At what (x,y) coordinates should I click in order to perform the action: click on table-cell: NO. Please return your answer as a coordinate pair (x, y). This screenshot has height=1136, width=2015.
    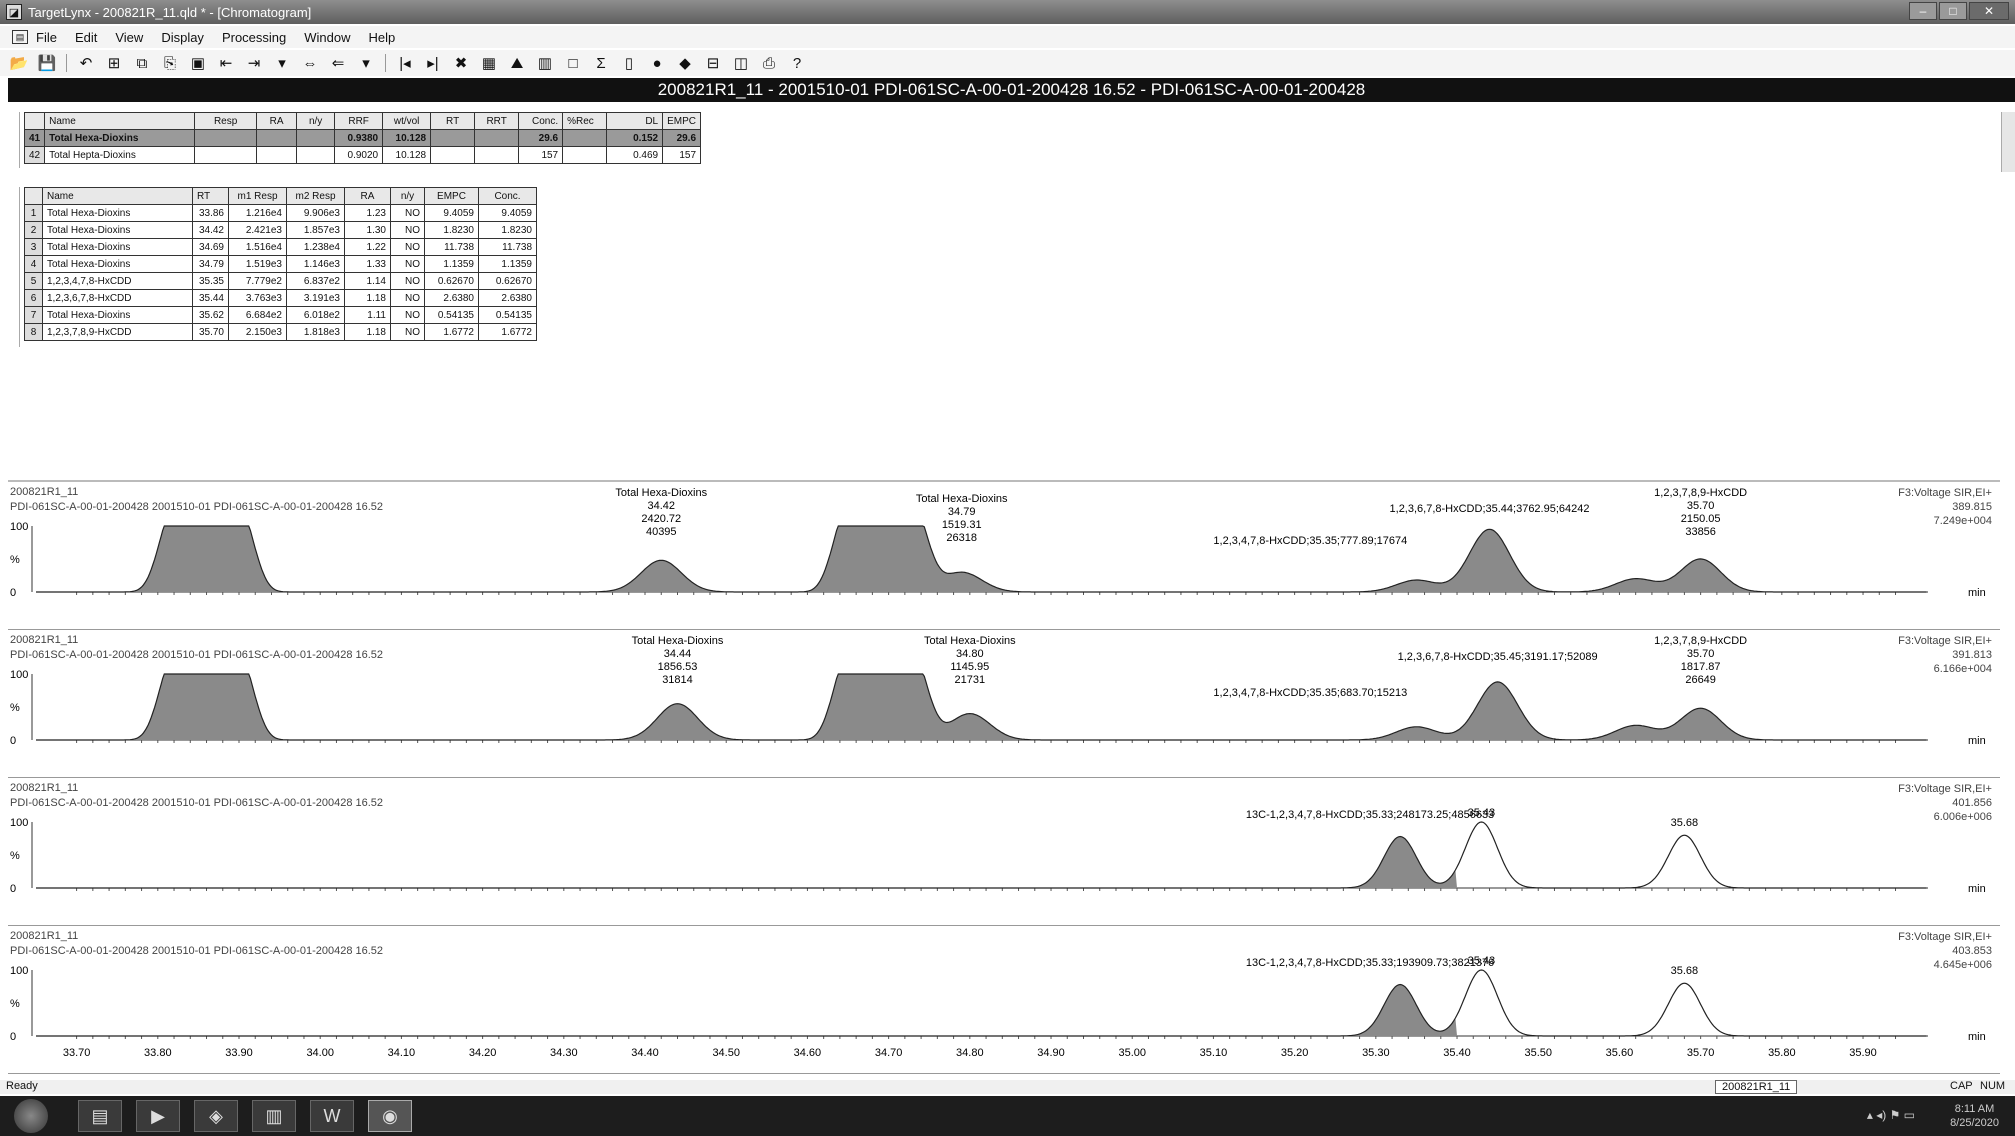
    Looking at the image, I should click on (407, 315).